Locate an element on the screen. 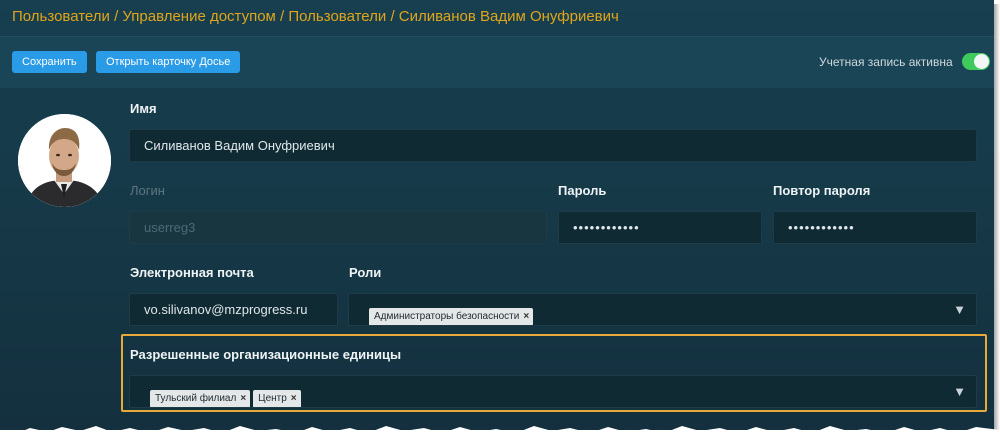 This screenshot has height=436, width=1000. account-active-toggle is located at coordinates (976, 61).